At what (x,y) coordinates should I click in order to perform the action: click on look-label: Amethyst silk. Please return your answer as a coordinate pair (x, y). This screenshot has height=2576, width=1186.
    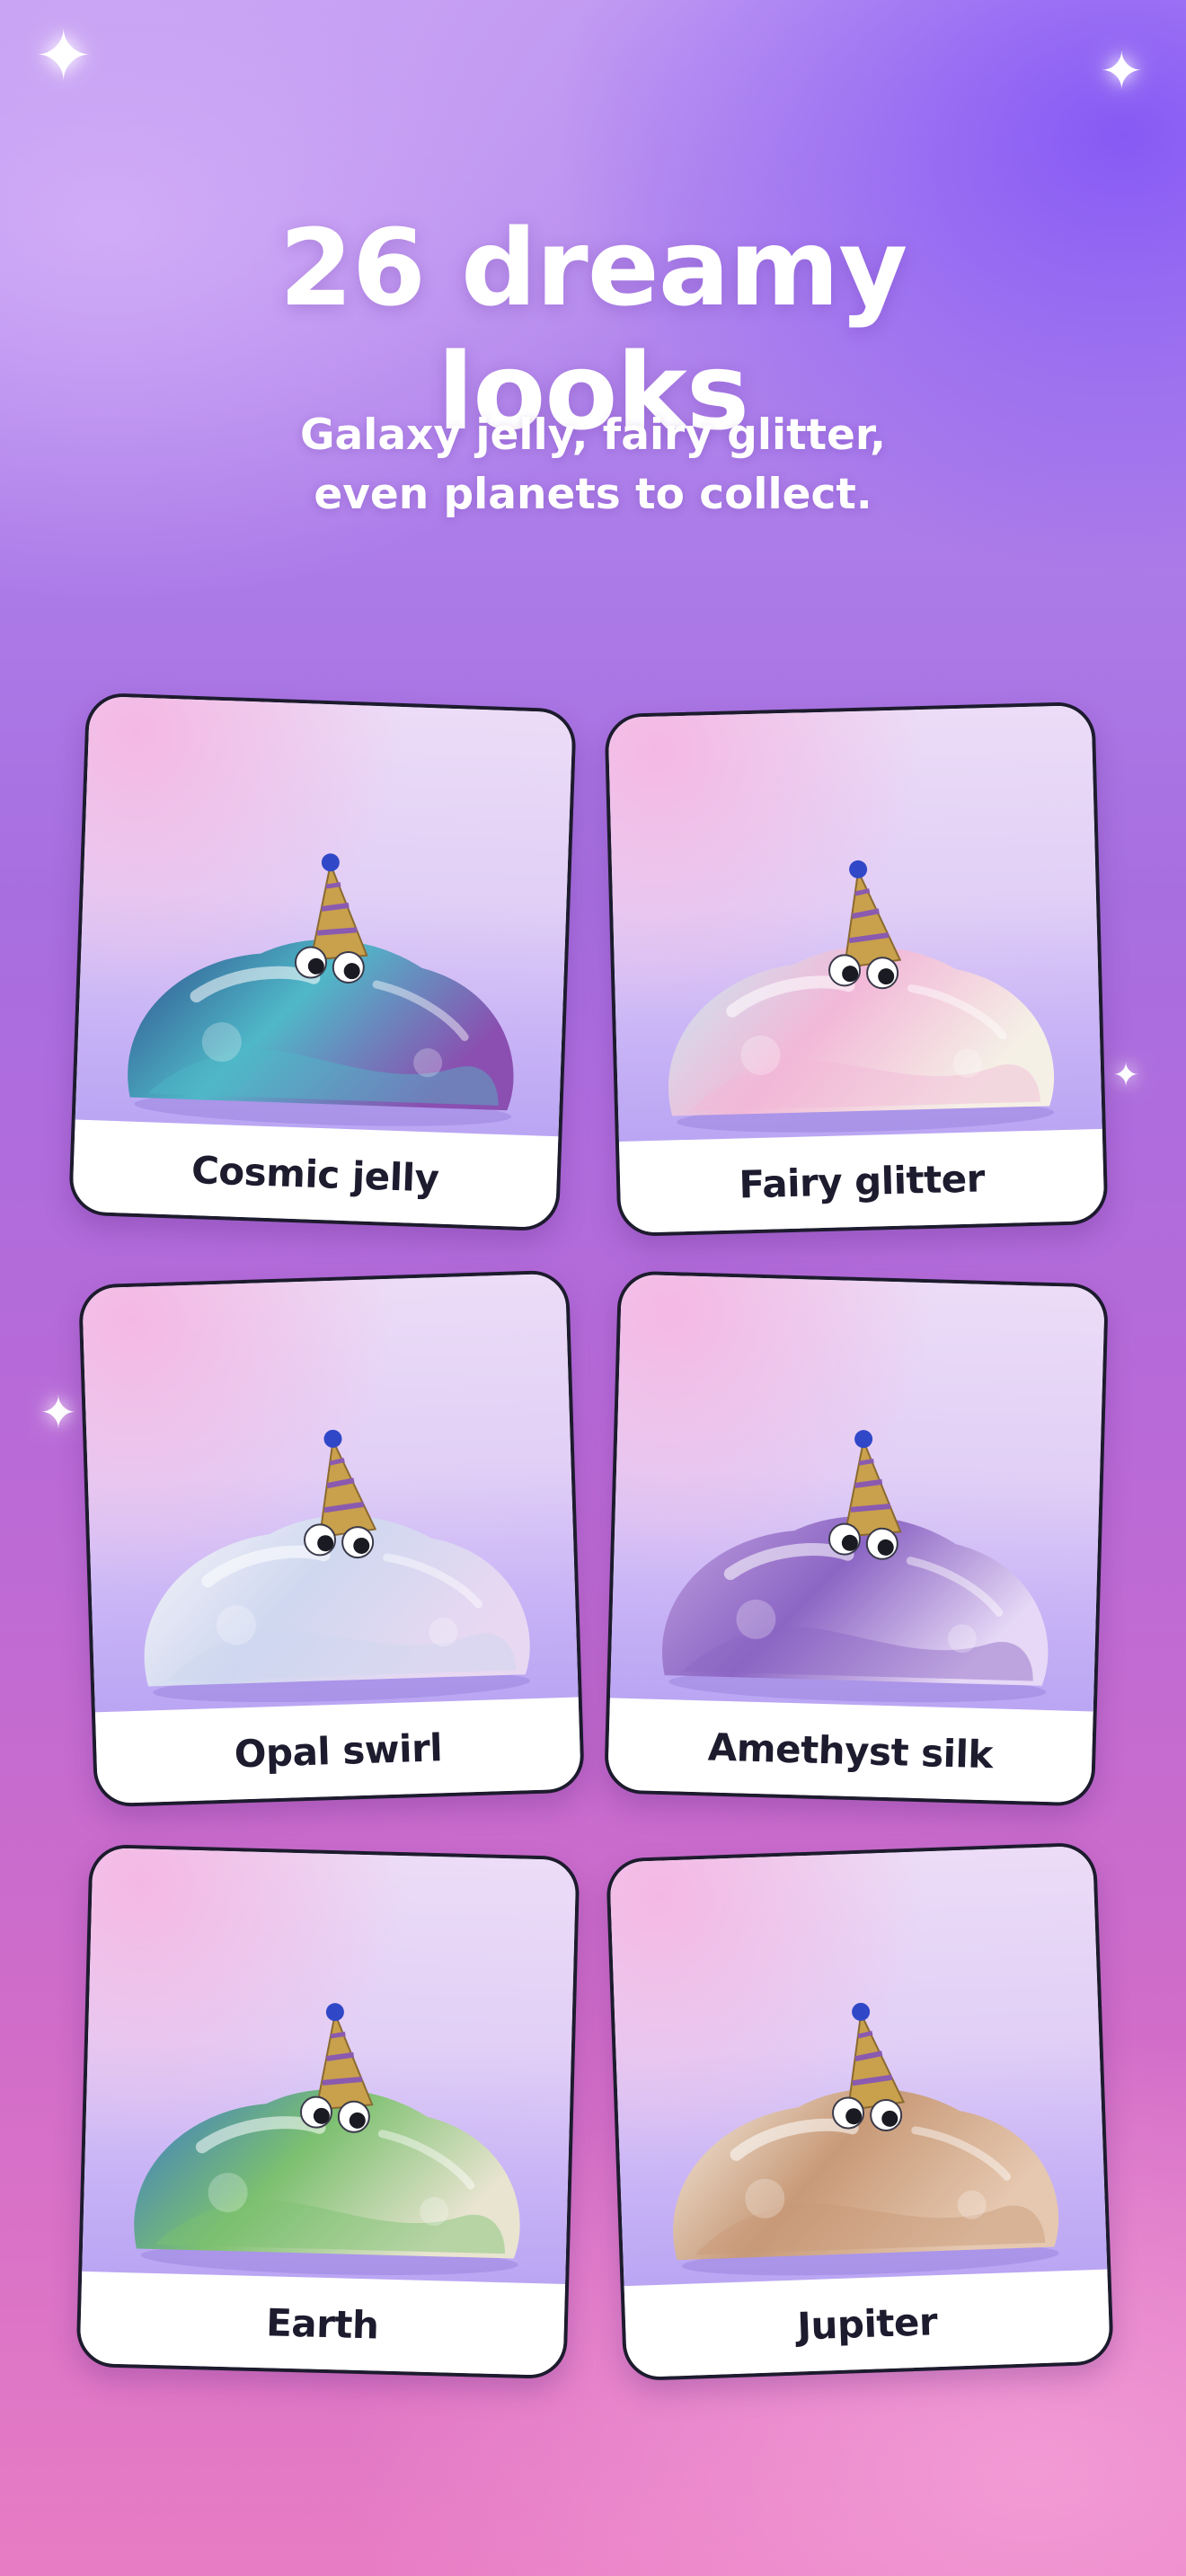
    Looking at the image, I should click on (850, 1750).